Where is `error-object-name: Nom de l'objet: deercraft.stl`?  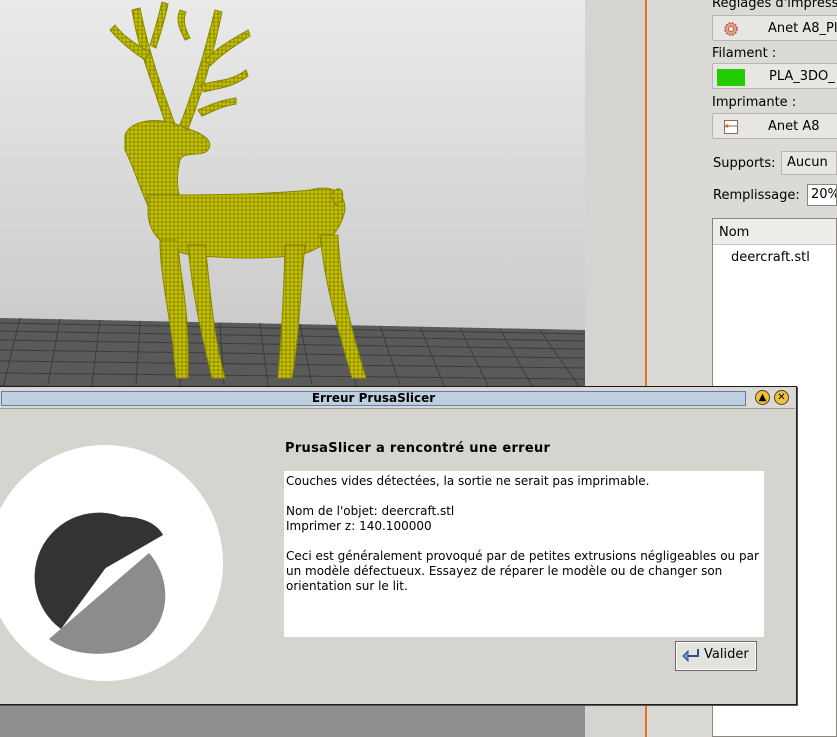
error-object-name: Nom de l'objet: deercraft.stl is located at coordinates (370, 511).